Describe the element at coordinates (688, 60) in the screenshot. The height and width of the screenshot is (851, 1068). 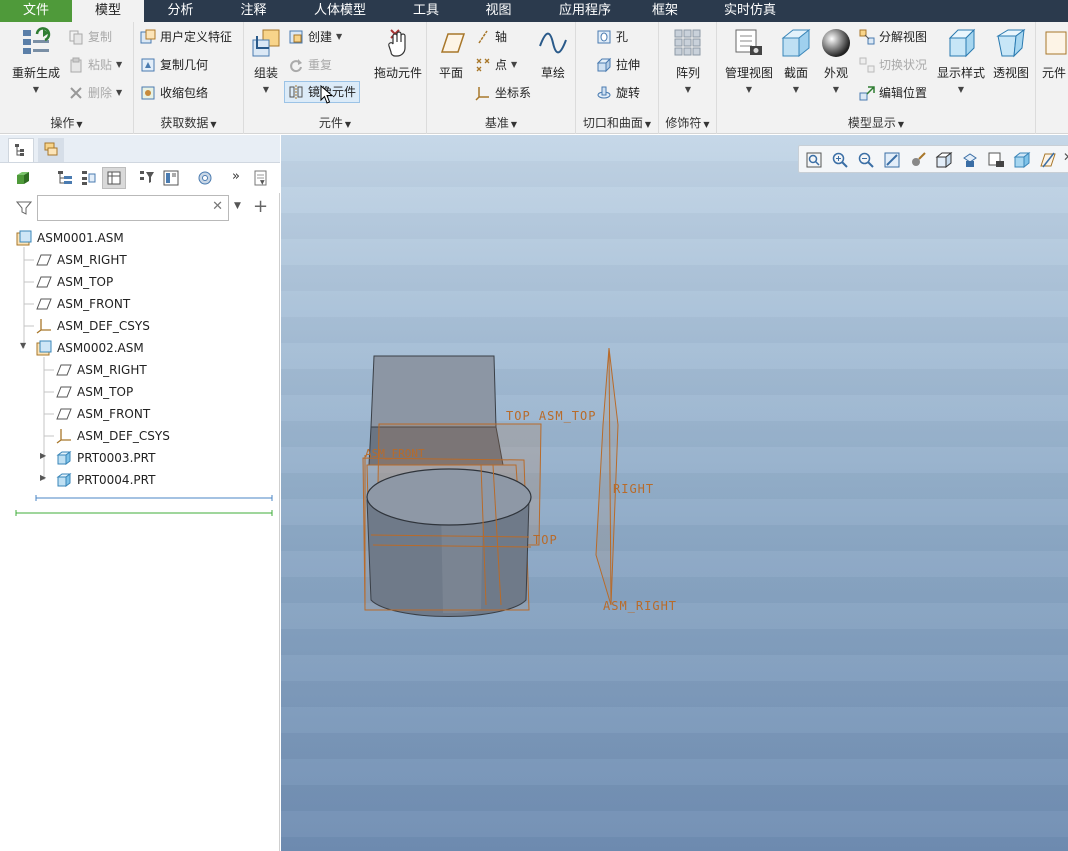
I see `pattern-button: 阵列 ▼` at that location.